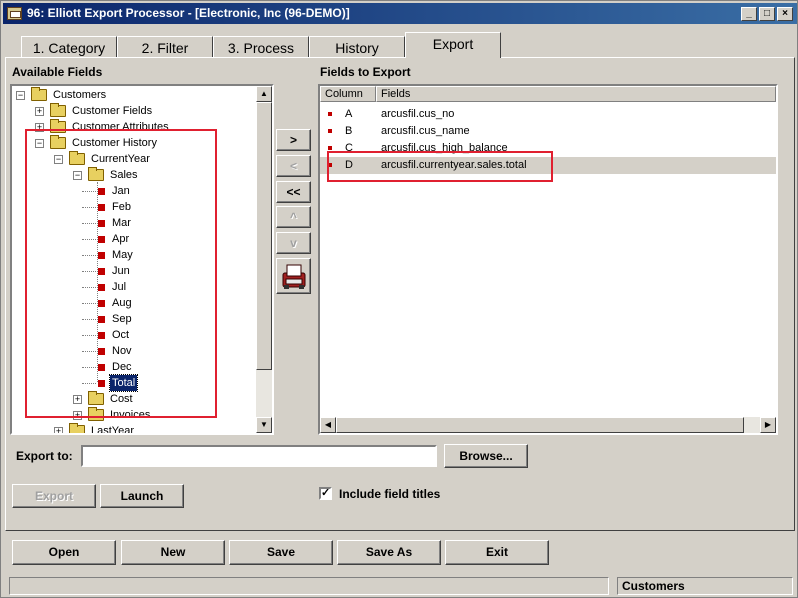 The image size is (798, 598). What do you see at coordinates (132, 95) in the screenshot?
I see `tree-folder-item: − Customers` at bounding box center [132, 95].